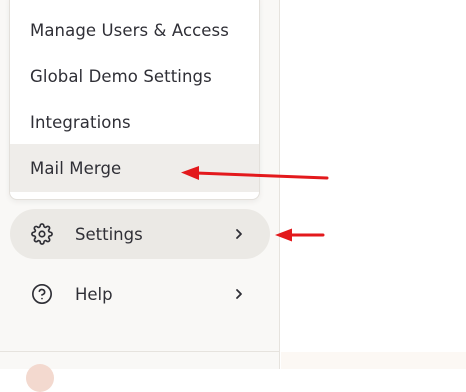 Image resolution: width=466 pixels, height=392 pixels. Describe the element at coordinates (94, 294) in the screenshot. I see `sidebar-item-label: Help` at that location.